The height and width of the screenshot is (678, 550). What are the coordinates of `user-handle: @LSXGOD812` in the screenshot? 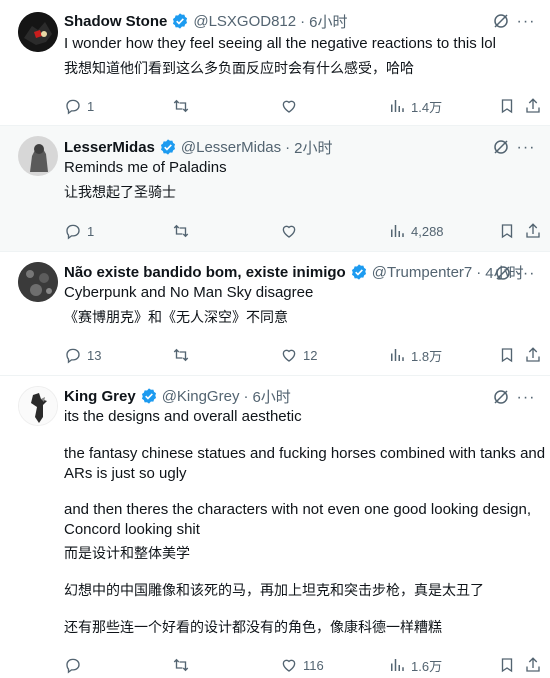 It's located at (244, 21).